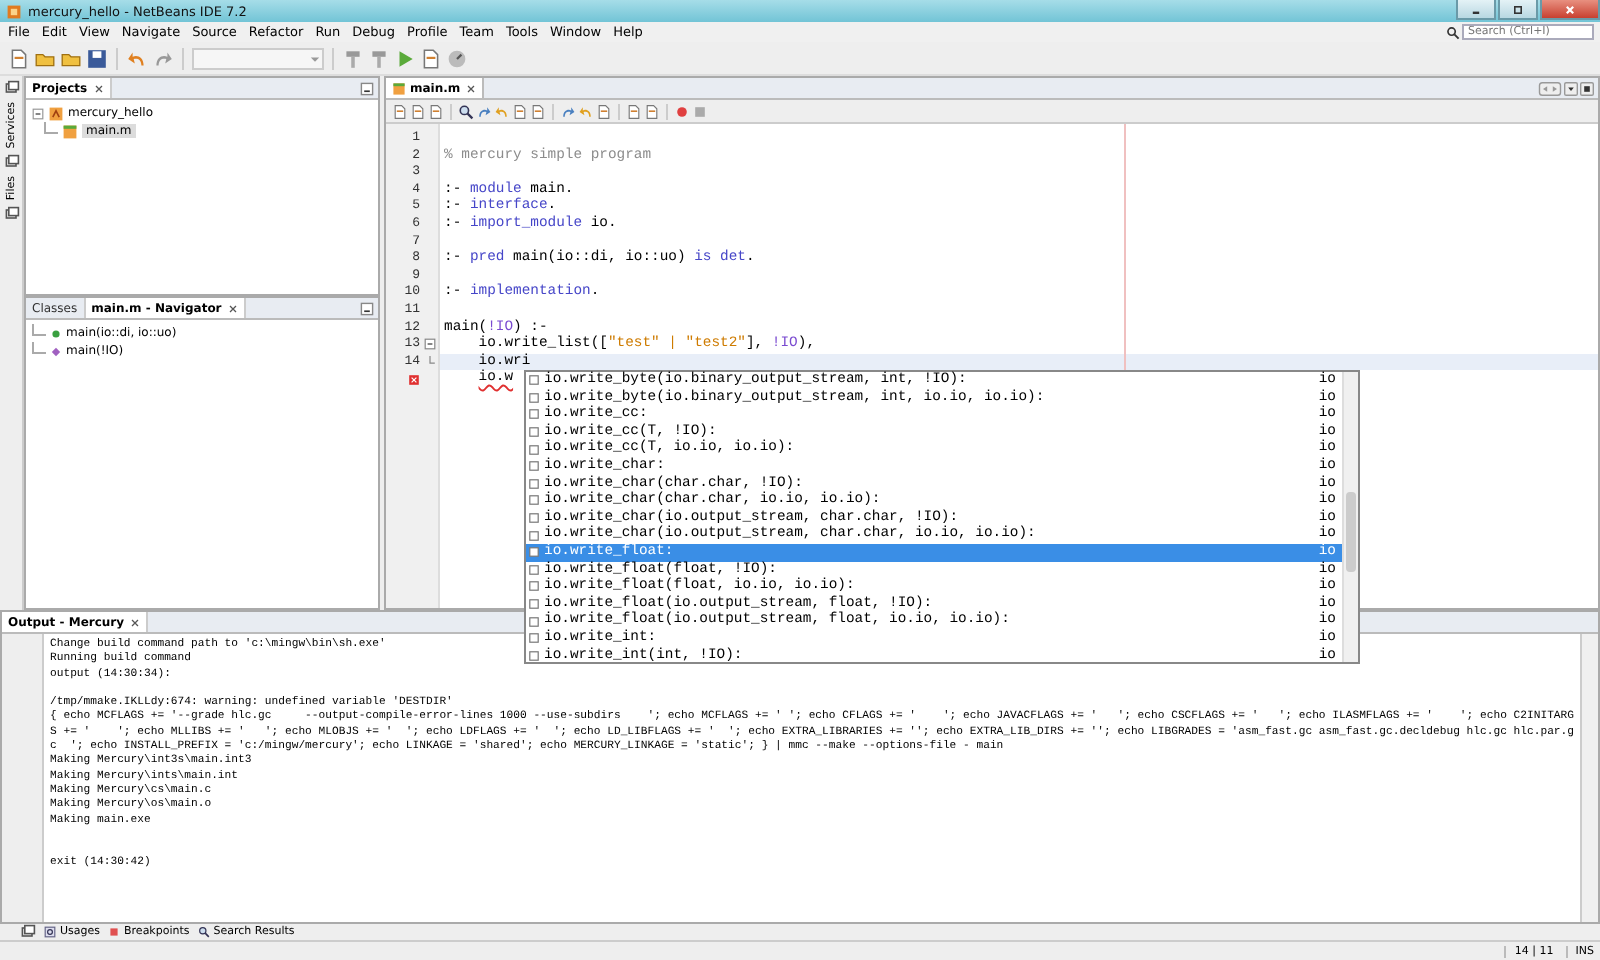 The width and height of the screenshot is (1600, 960). Describe the element at coordinates (56, 333) in the screenshot. I see `dot-icon` at that location.